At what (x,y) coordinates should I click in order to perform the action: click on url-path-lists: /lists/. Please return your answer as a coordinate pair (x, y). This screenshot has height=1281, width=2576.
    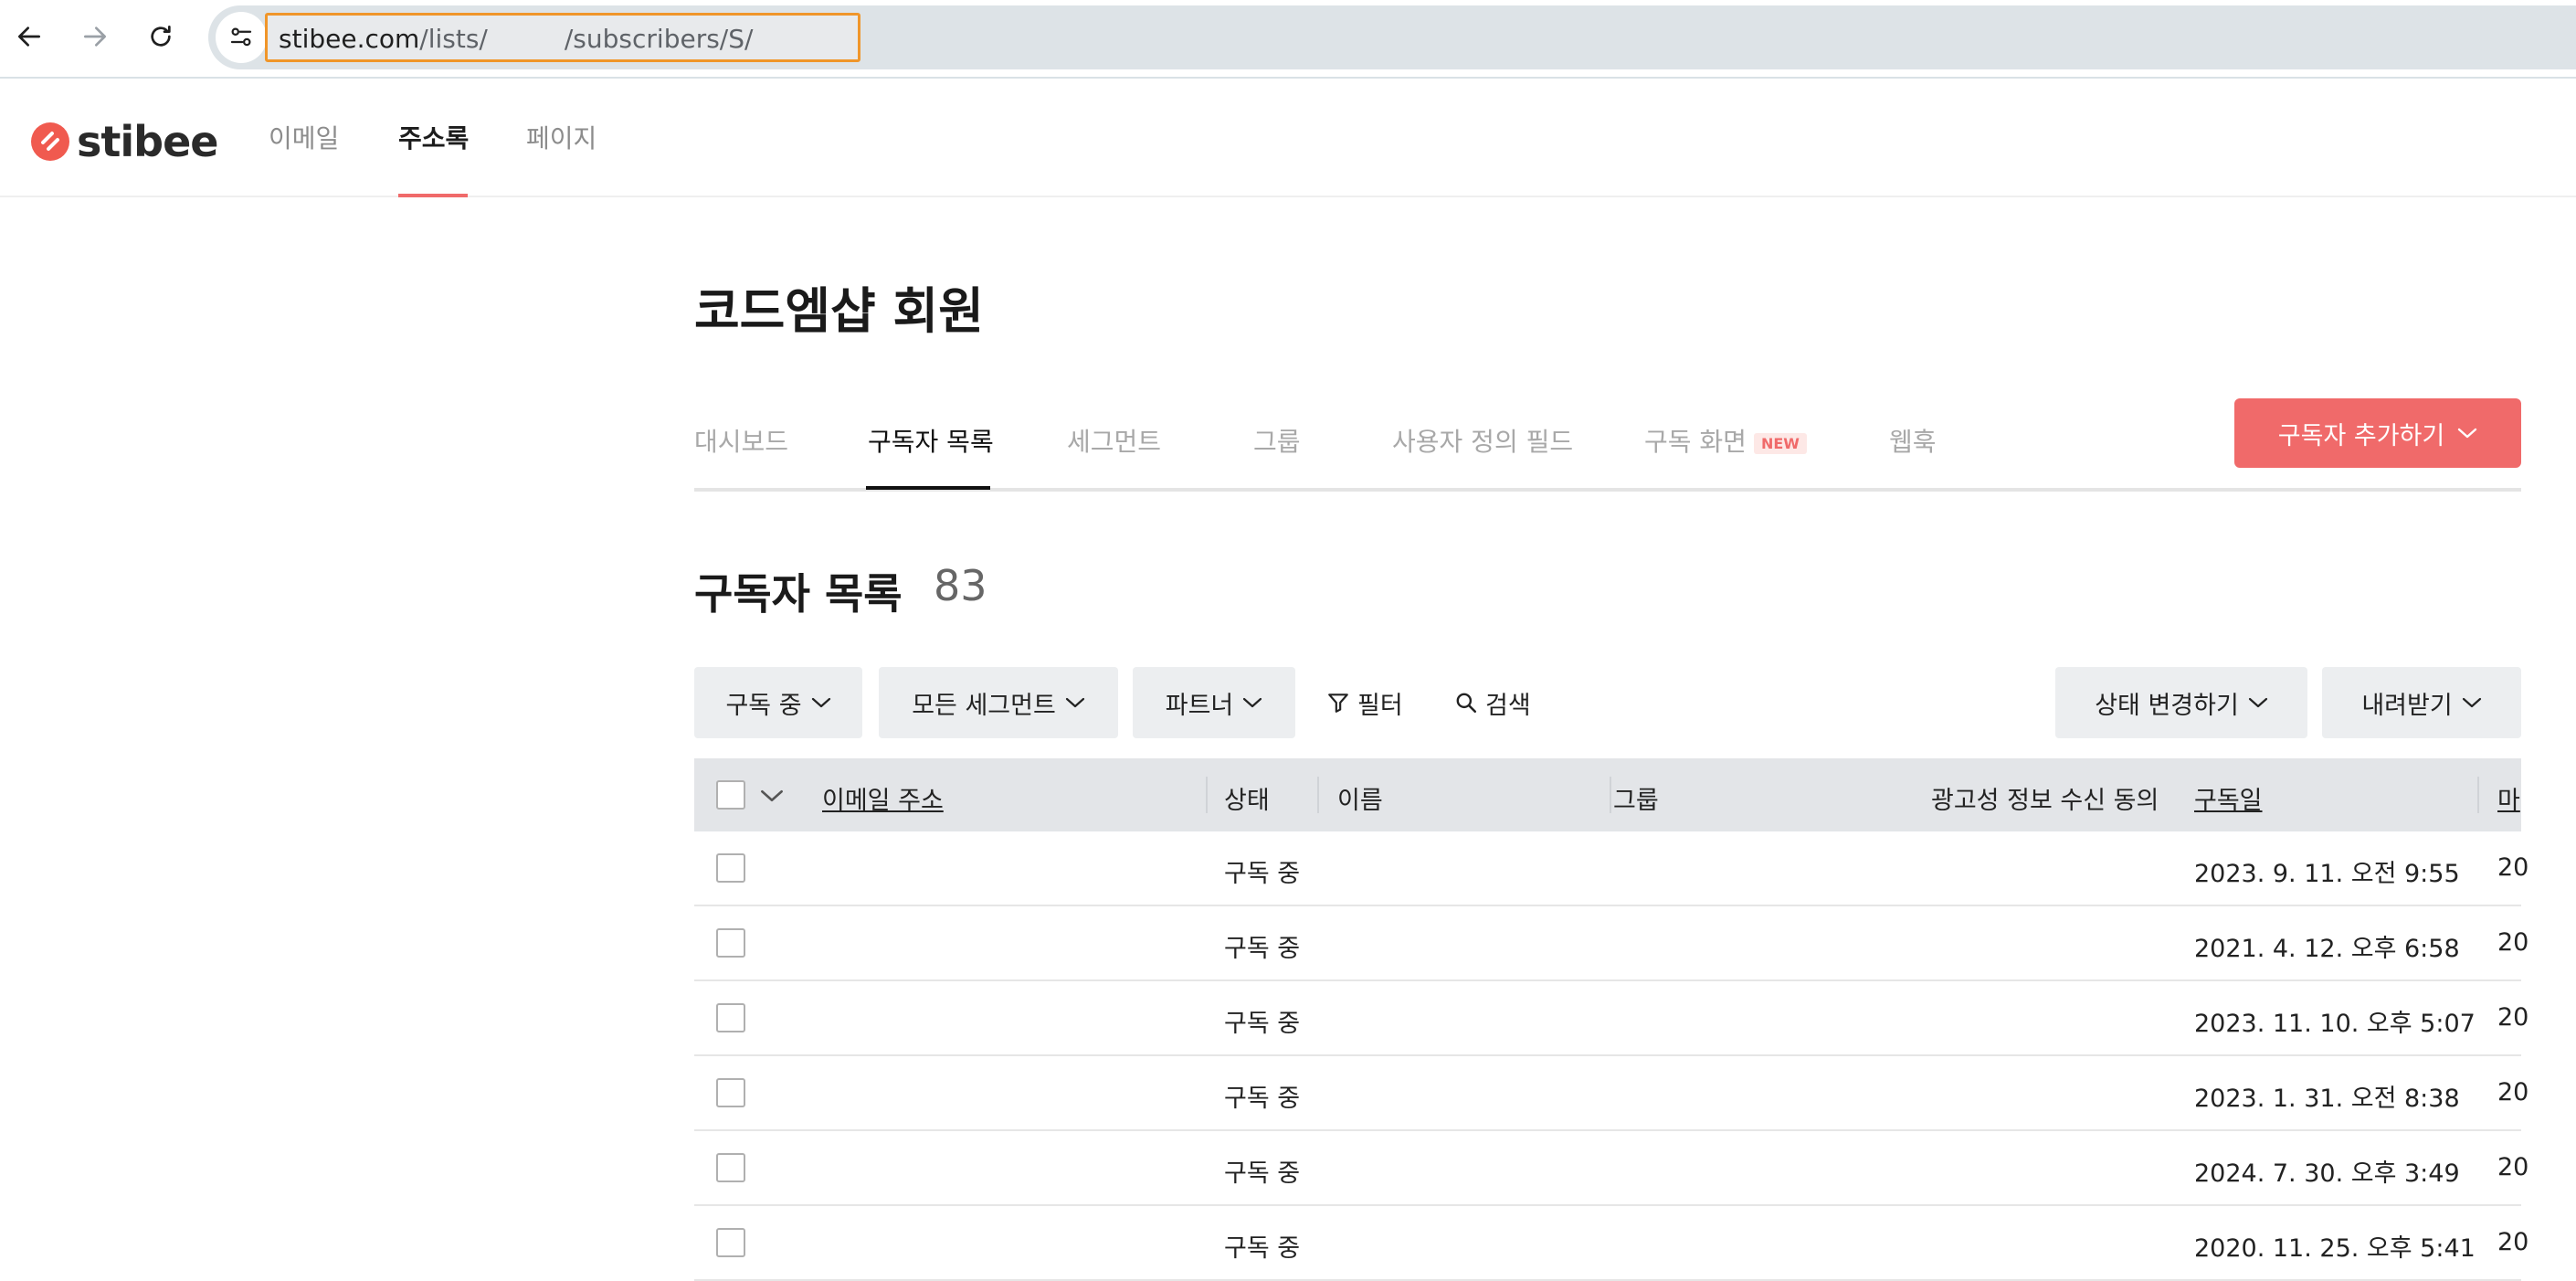
    Looking at the image, I should click on (453, 39).